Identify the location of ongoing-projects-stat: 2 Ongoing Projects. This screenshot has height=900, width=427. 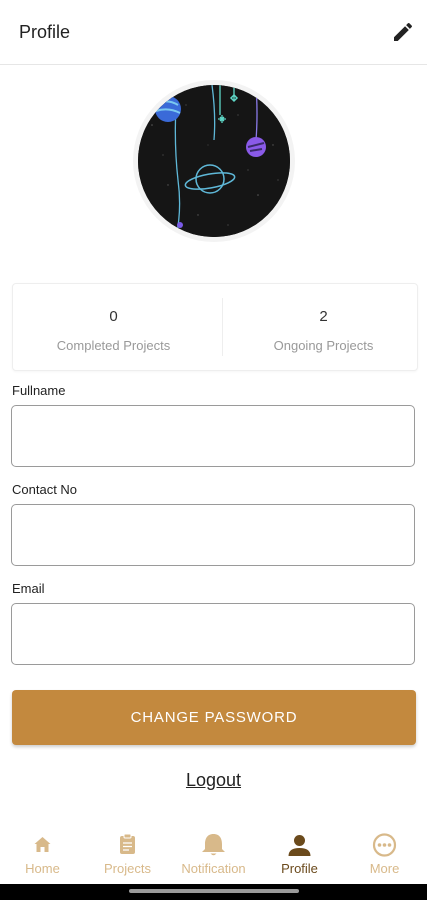
(323, 327).